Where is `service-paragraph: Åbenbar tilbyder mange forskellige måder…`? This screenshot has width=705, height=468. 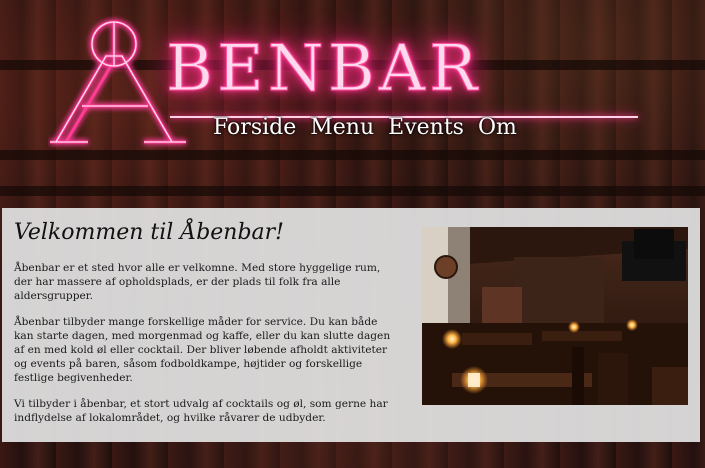
service-paragraph: Åbenbar tilbyder mange forskellige måder… is located at coordinates (202, 350).